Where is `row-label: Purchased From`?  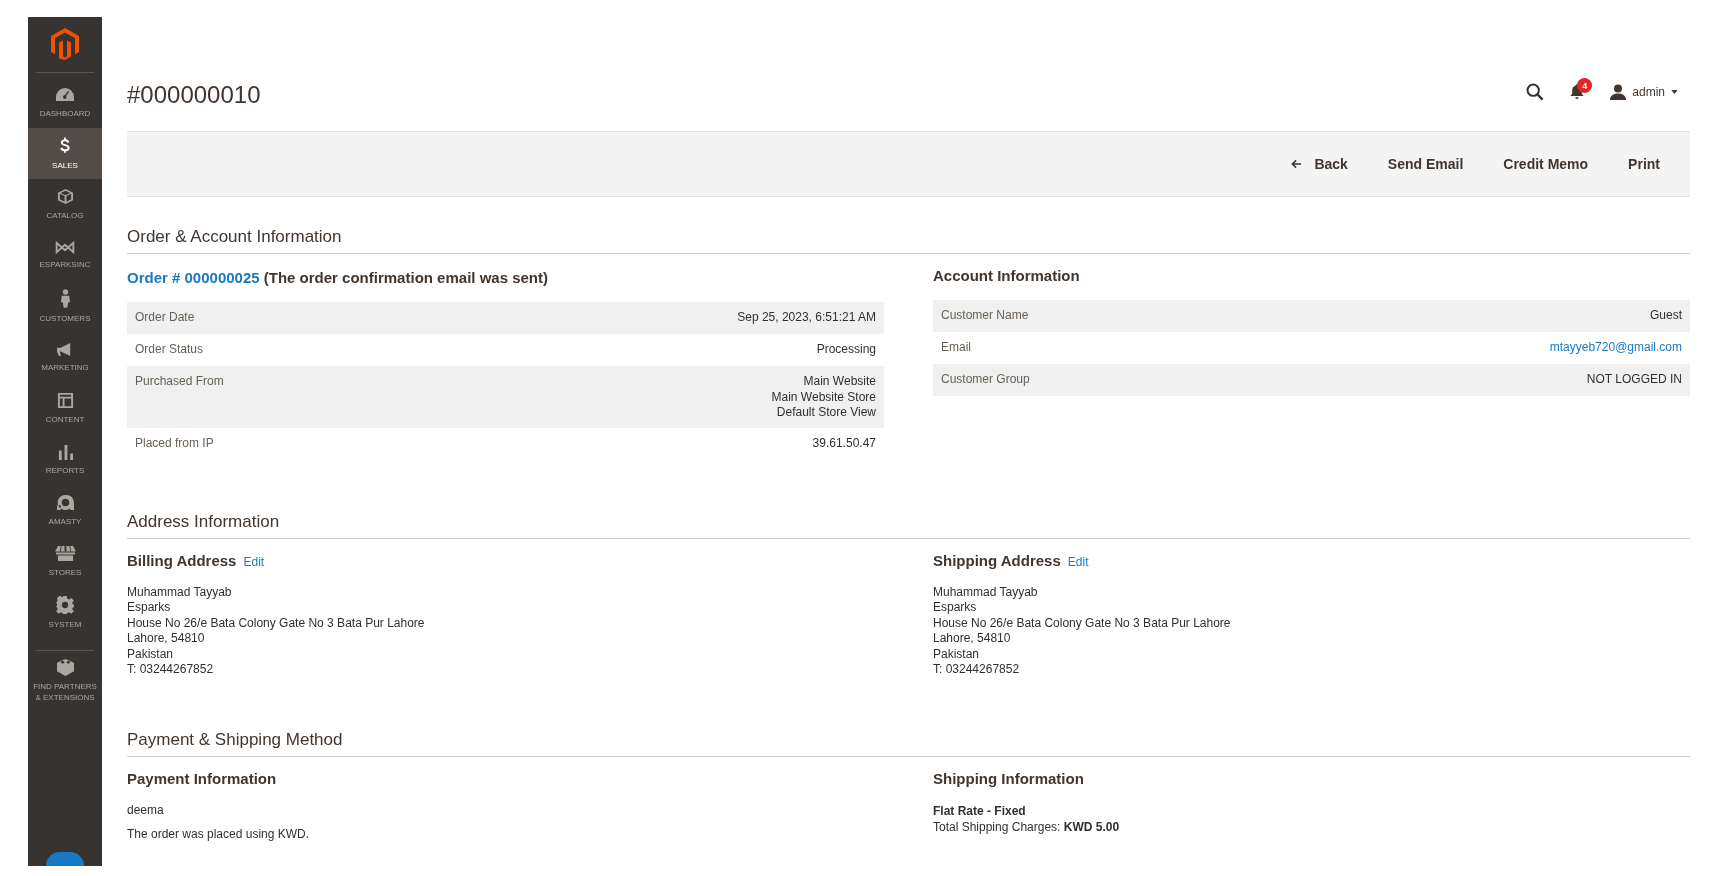
row-label: Purchased From is located at coordinates (179, 382).